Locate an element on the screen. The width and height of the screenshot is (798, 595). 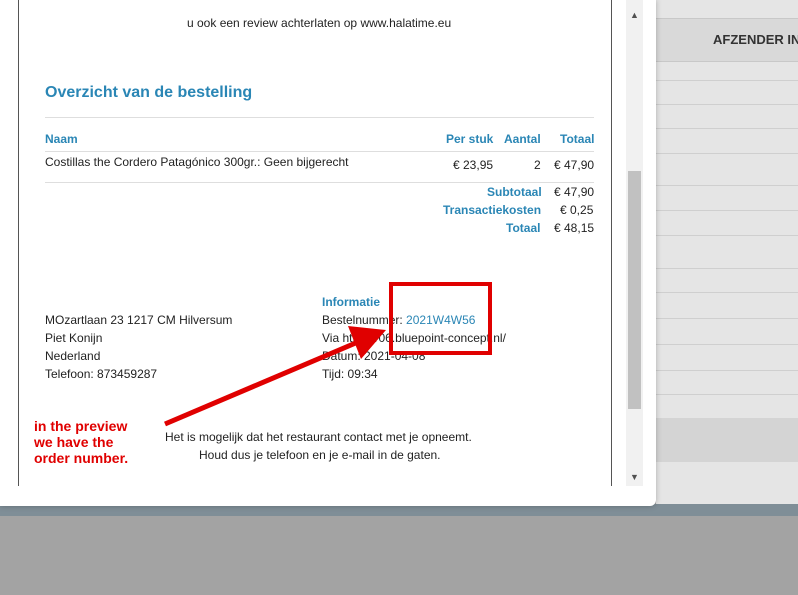
annotation-line: order number. is located at coordinates (81, 458).